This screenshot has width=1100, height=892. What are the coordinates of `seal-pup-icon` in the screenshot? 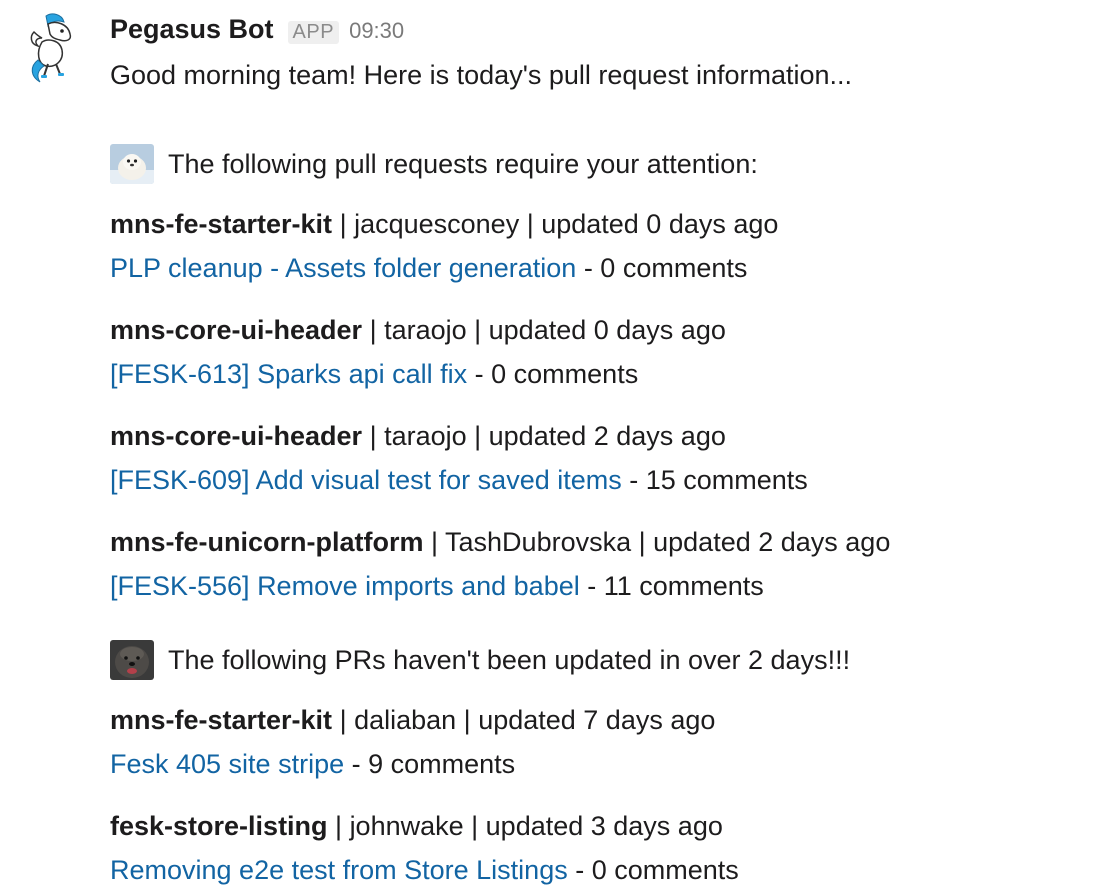 It's located at (132, 164).